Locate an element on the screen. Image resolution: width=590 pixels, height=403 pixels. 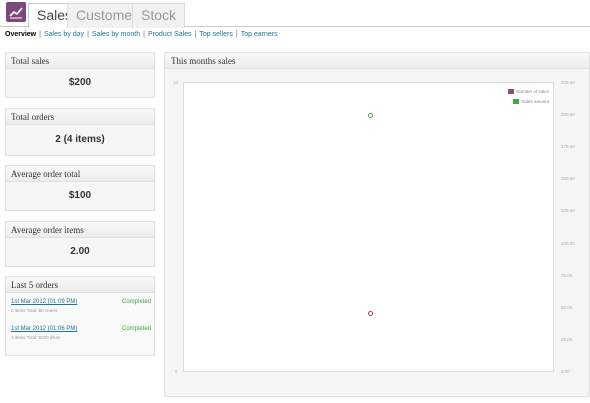
last-orders-title: Last 5 orders is located at coordinates (80, 285).